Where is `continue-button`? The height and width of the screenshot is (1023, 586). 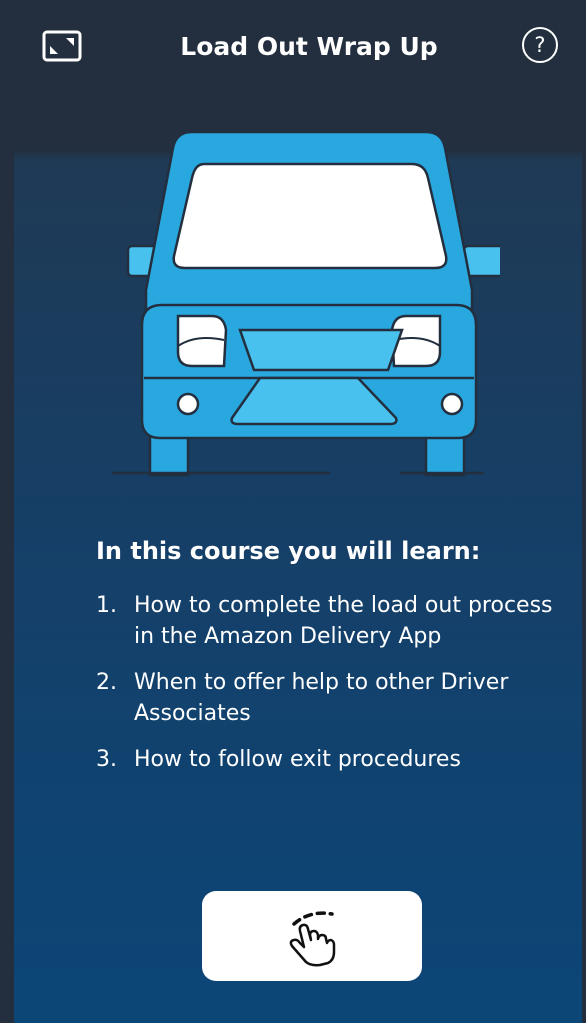
continue-button is located at coordinates (312, 936).